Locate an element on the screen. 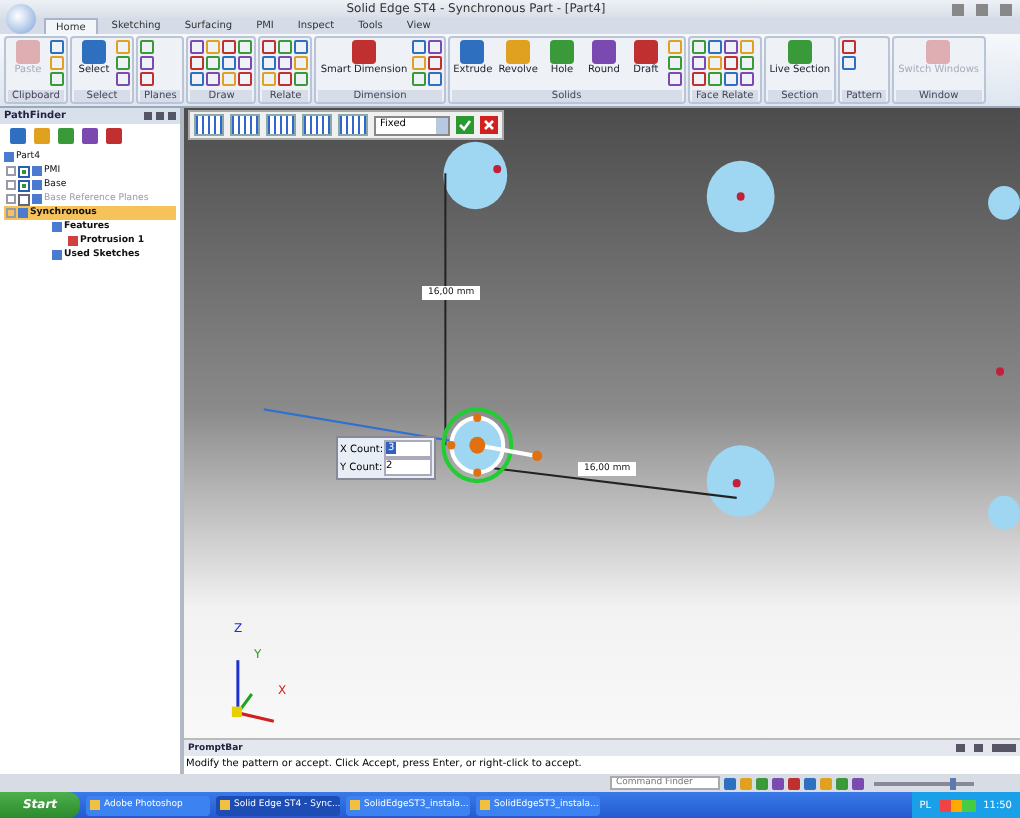 The height and width of the screenshot is (818, 1020). axis-triad-drawing is located at coordinates (253, 691).